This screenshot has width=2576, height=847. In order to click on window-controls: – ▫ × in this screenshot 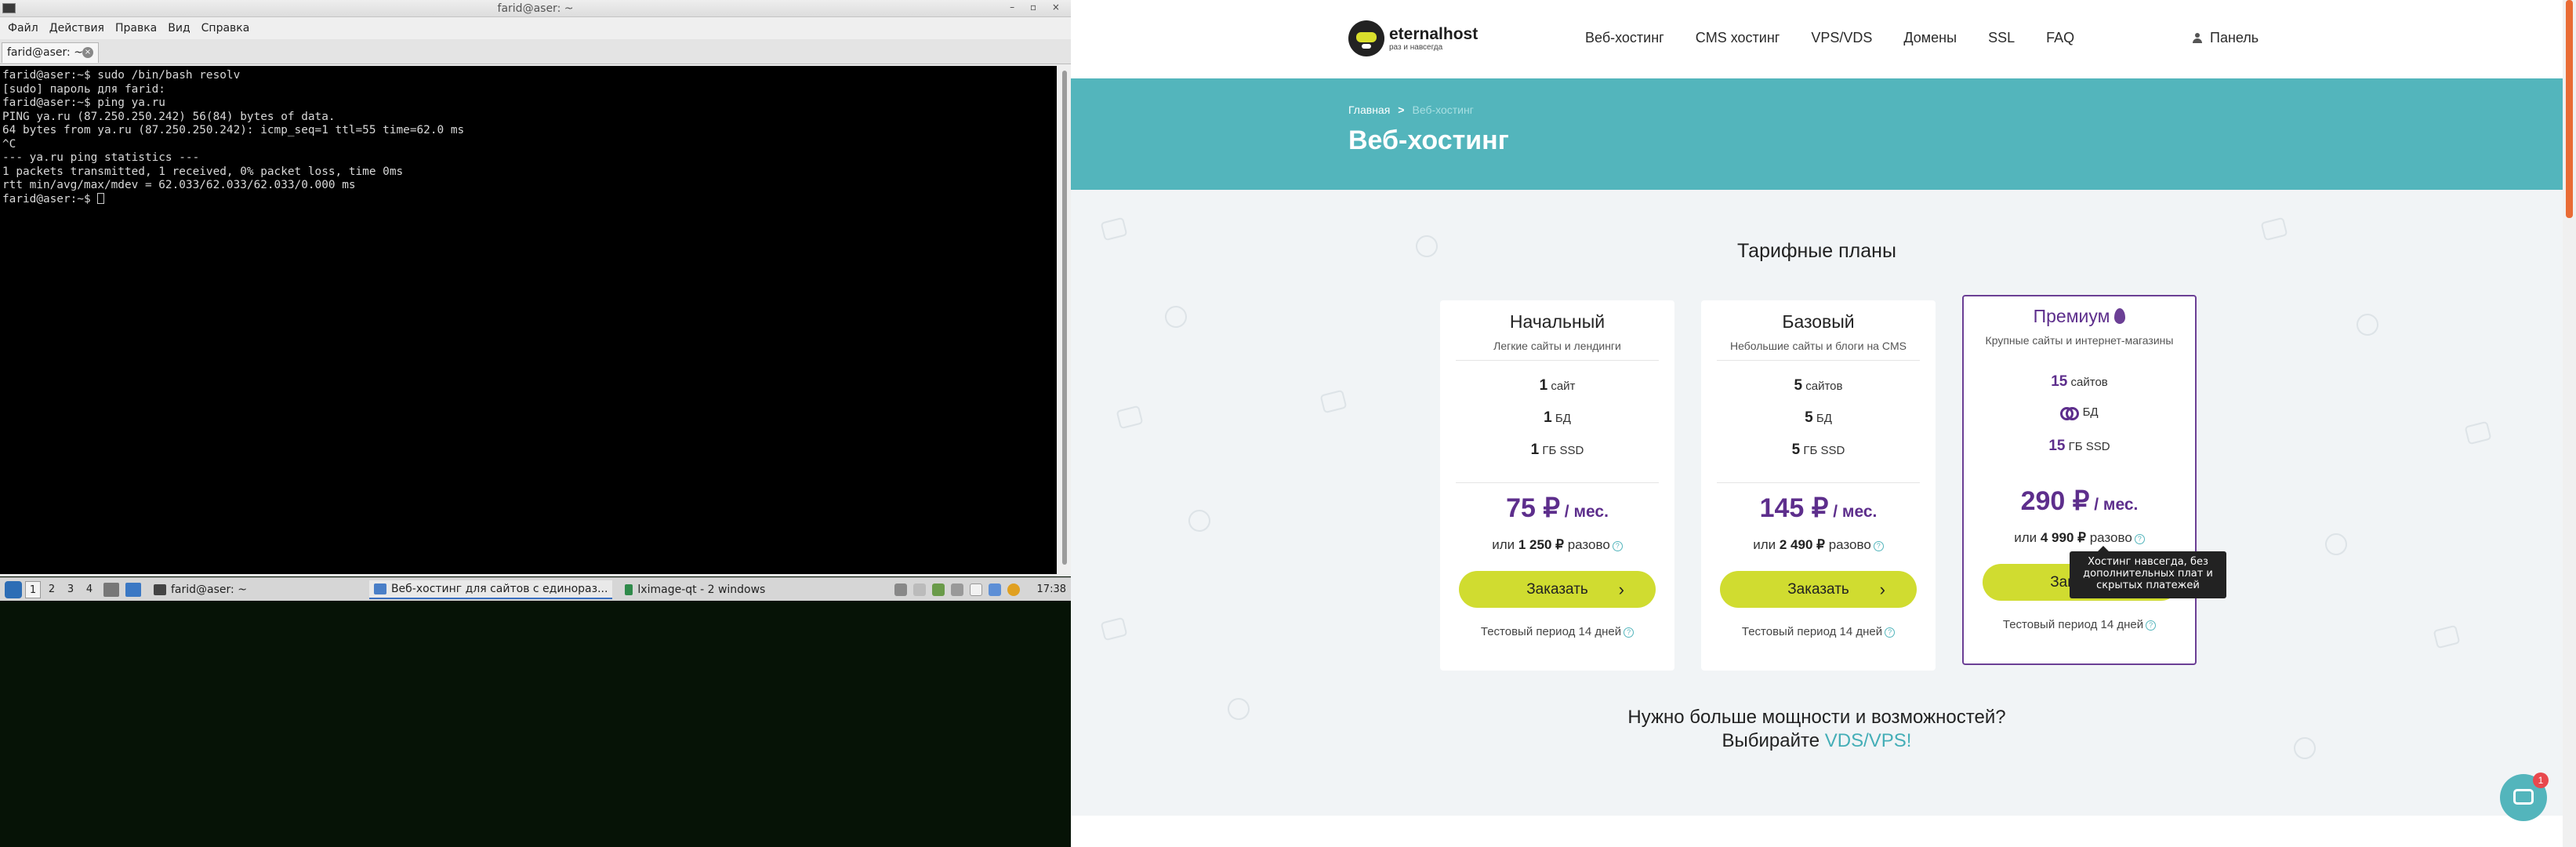, I will do `click(1038, 7)`.